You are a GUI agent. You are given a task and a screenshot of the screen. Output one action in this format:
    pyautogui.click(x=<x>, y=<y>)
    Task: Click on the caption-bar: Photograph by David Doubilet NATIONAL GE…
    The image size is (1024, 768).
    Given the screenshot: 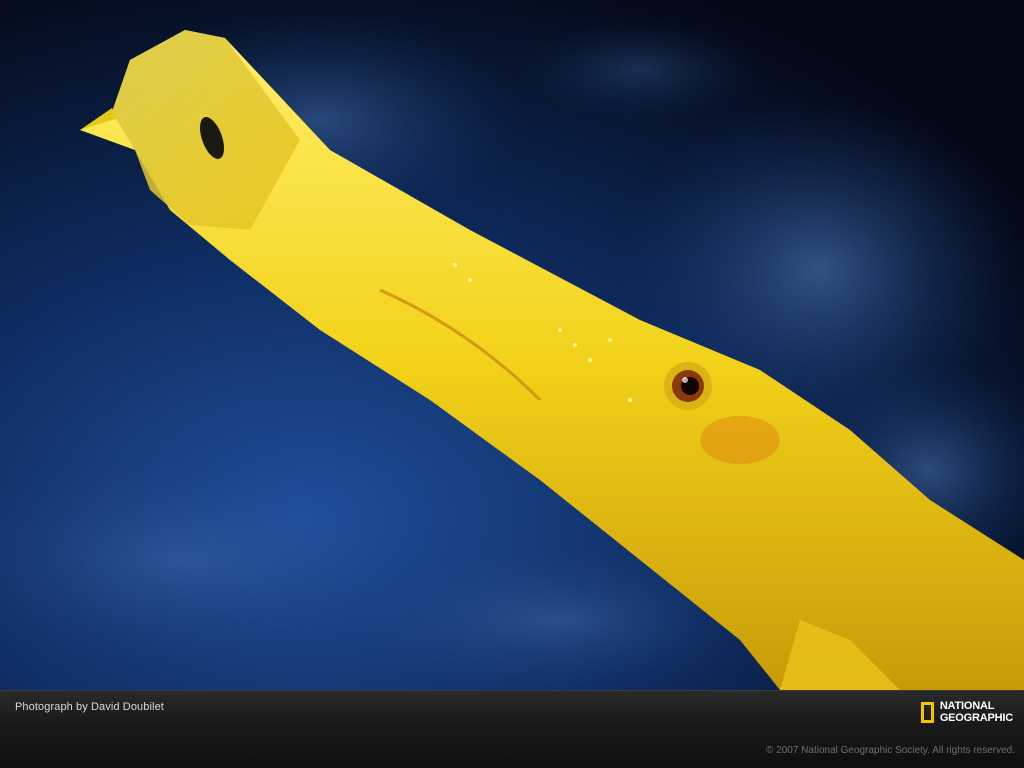 What is the action you would take?
    pyautogui.click(x=512, y=729)
    